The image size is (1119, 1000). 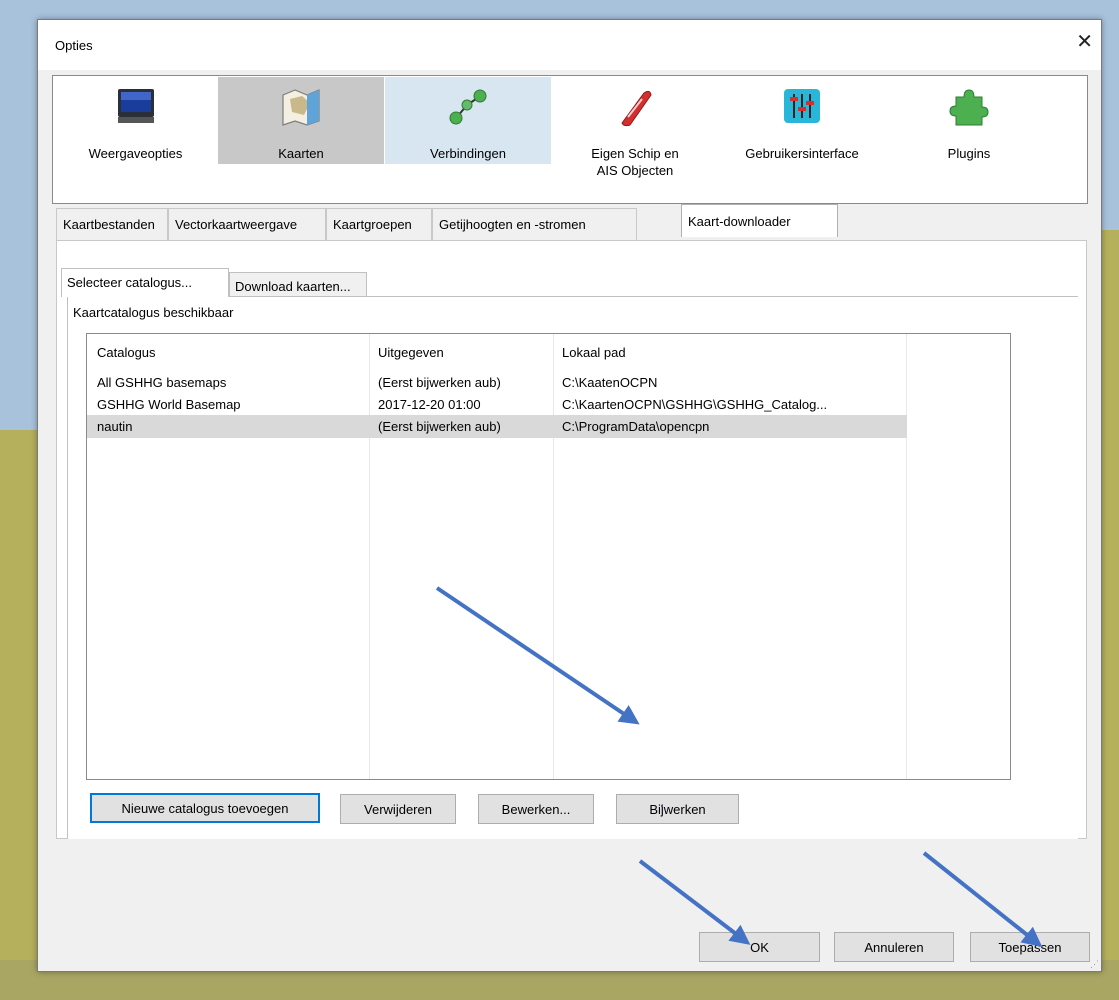 I want to click on toolbar-item-weergaveopties: Weergaveopties, so click(x=135, y=120).